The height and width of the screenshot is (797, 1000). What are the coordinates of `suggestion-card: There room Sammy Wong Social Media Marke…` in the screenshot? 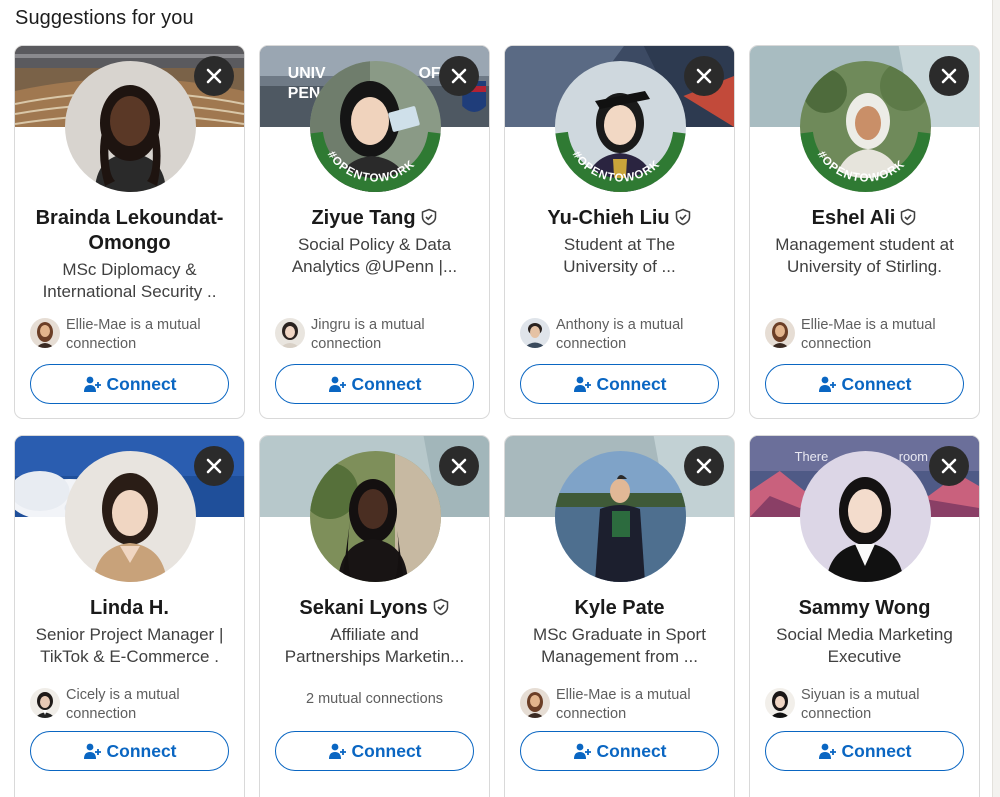 It's located at (864, 616).